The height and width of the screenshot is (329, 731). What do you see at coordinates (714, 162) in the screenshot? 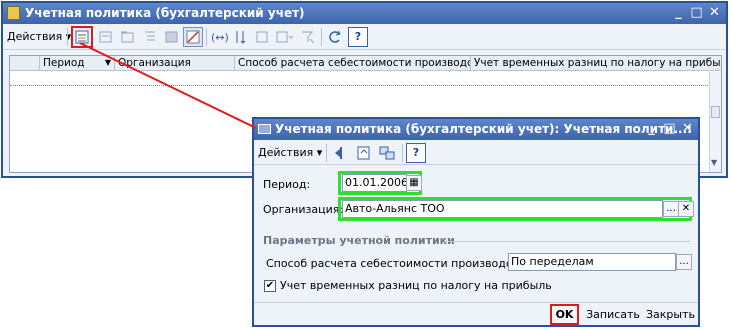
I see `scroll-down-icon: ▼` at bounding box center [714, 162].